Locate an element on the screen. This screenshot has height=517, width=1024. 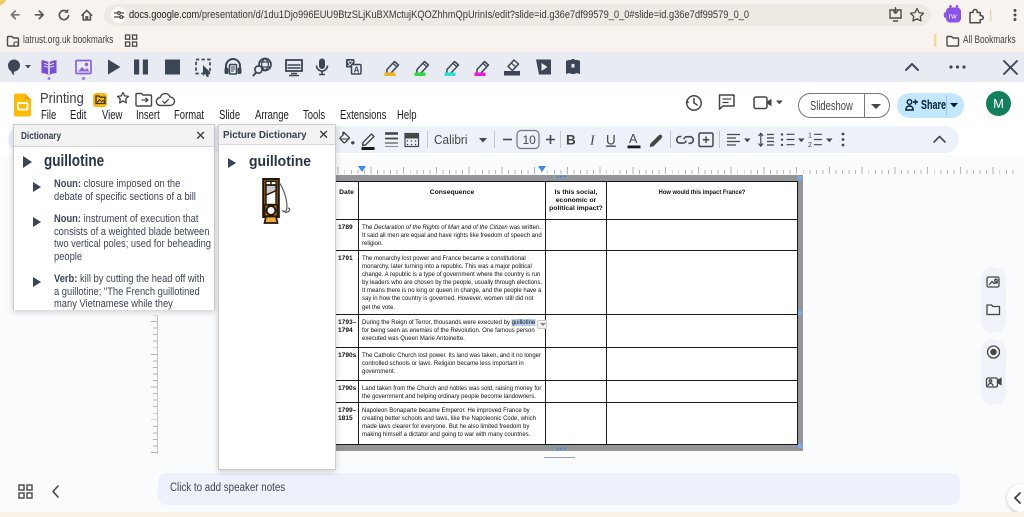
svg-text: Calibri is located at coordinates (451, 140).